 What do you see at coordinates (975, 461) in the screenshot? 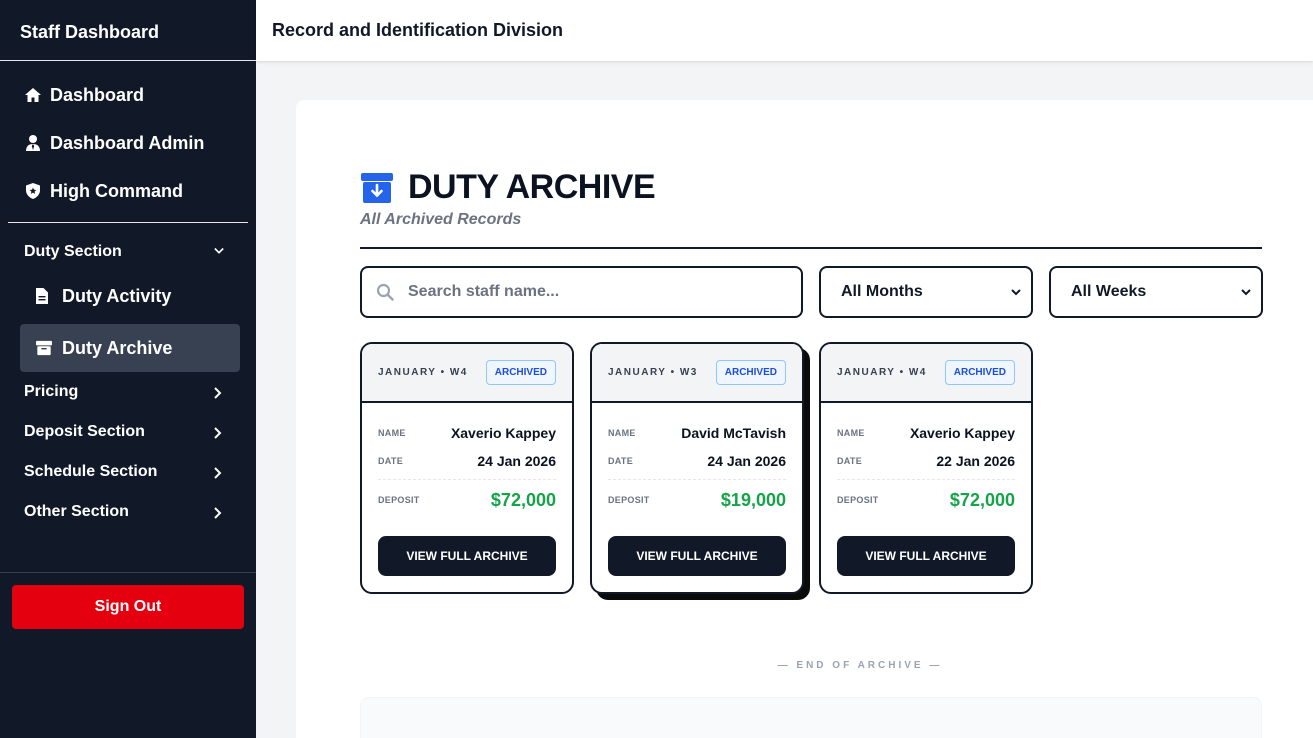
I see `archive-date: 22 Jan 2026` at bounding box center [975, 461].